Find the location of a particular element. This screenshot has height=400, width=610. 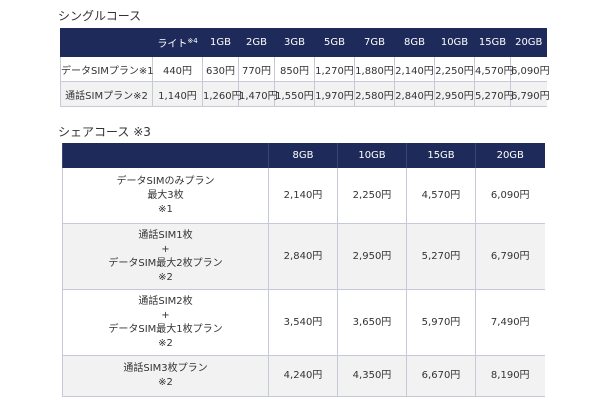

plan-name: 通話SIMプラン※2 is located at coordinates (106, 94).